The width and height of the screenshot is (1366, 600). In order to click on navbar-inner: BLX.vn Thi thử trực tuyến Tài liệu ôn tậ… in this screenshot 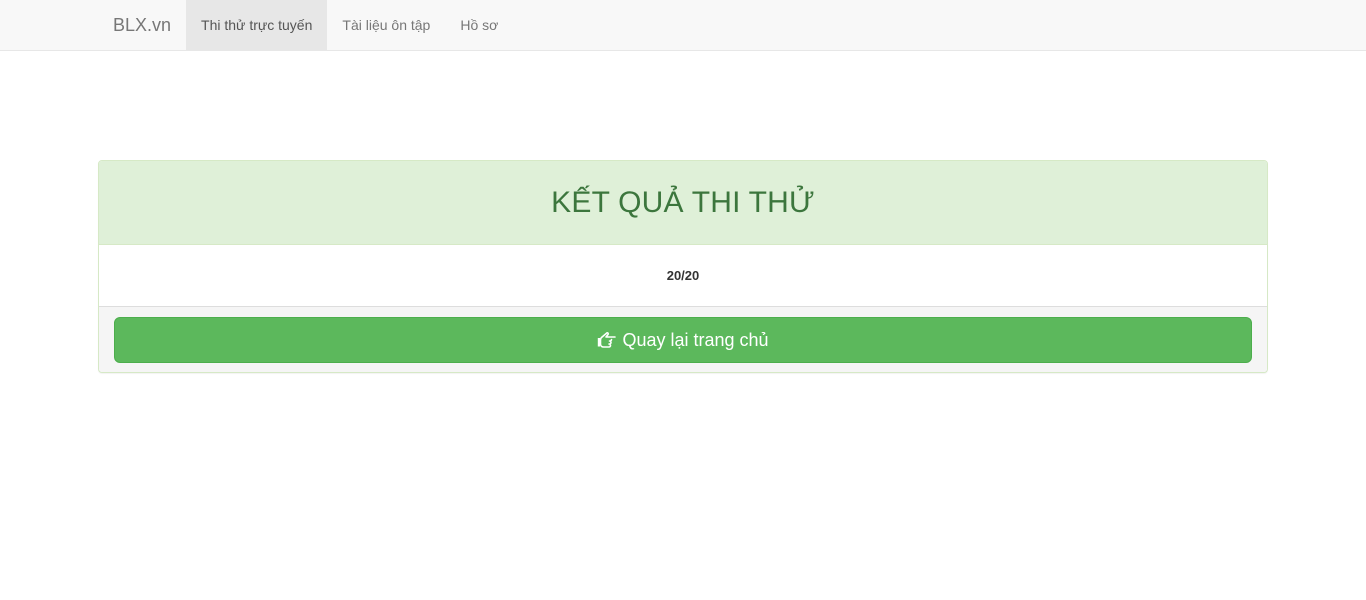, I will do `click(305, 25)`.